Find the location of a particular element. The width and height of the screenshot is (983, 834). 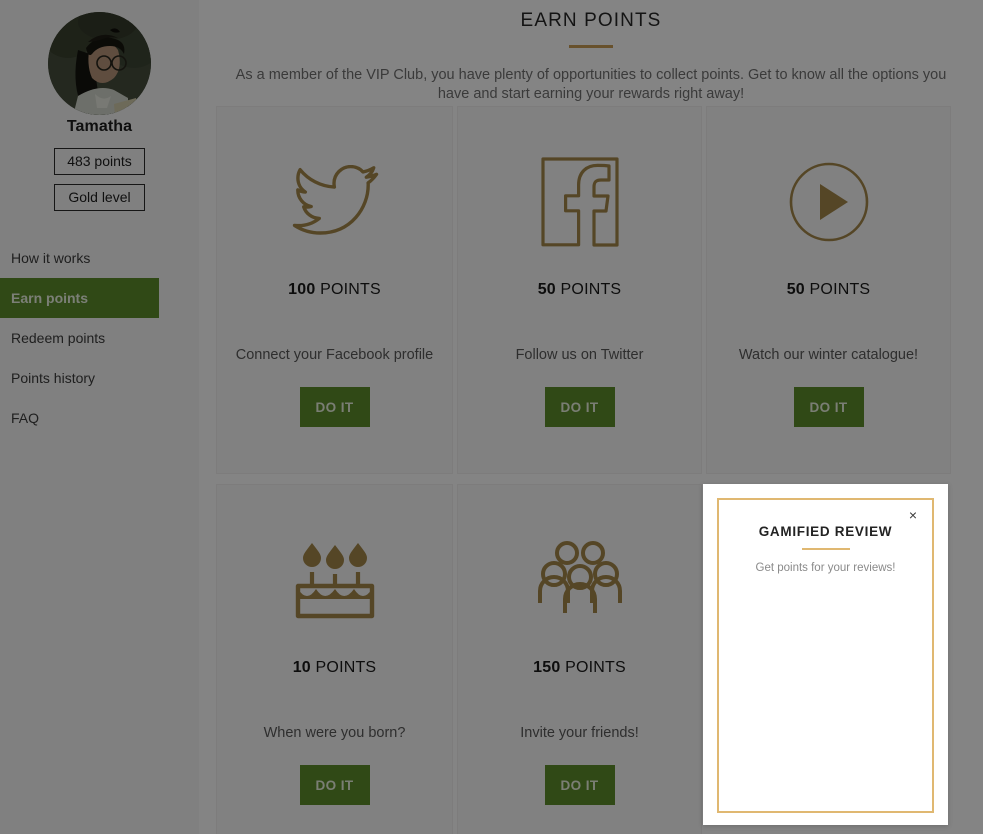

card-points-label: 100 POINTS is located at coordinates (334, 290).